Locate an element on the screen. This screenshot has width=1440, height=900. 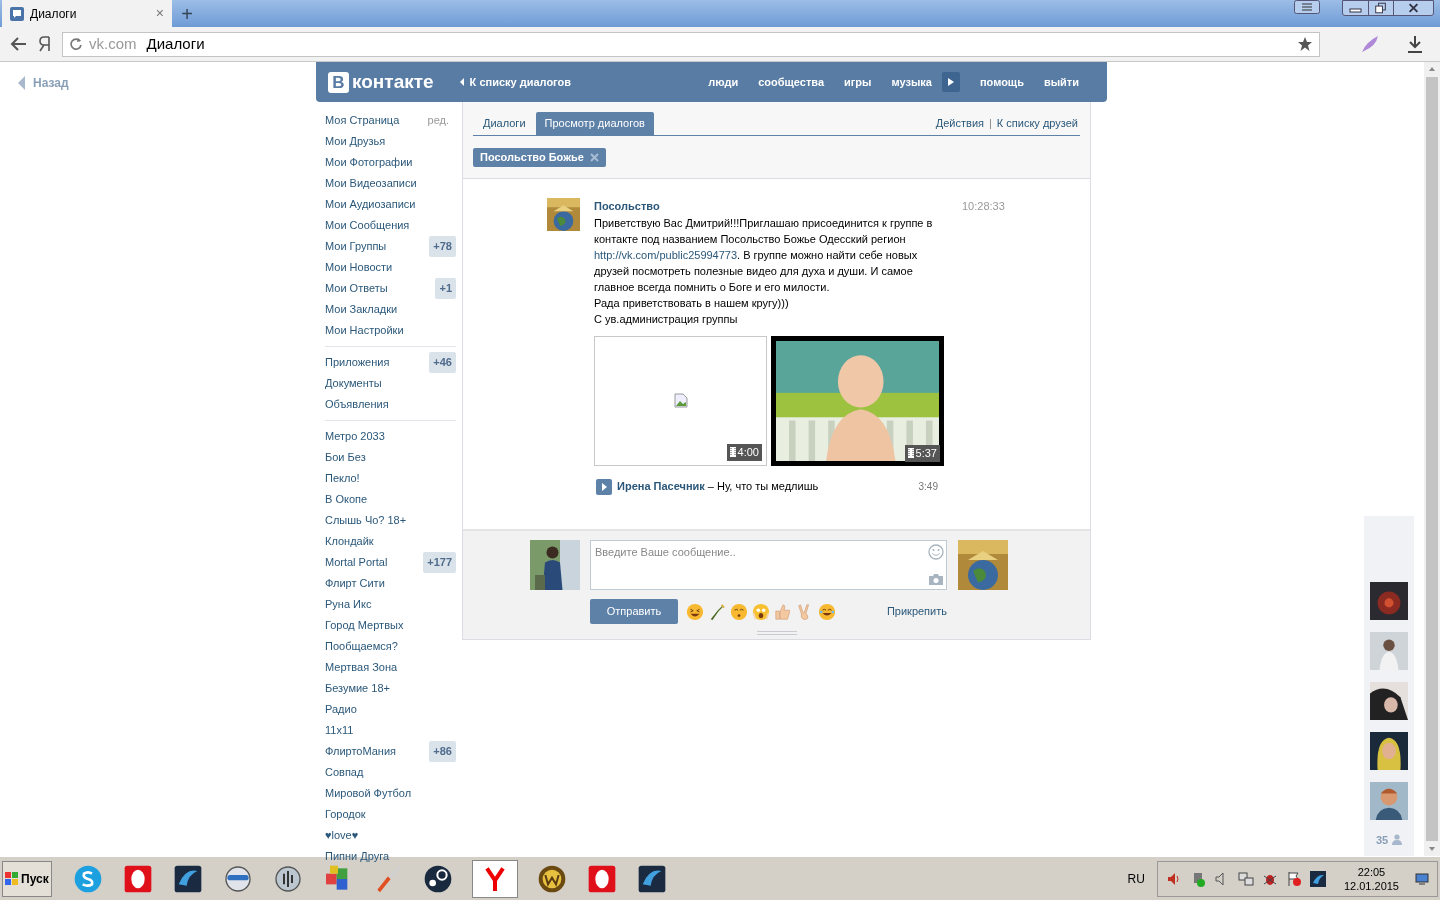
download-icon is located at coordinates (1415, 44).